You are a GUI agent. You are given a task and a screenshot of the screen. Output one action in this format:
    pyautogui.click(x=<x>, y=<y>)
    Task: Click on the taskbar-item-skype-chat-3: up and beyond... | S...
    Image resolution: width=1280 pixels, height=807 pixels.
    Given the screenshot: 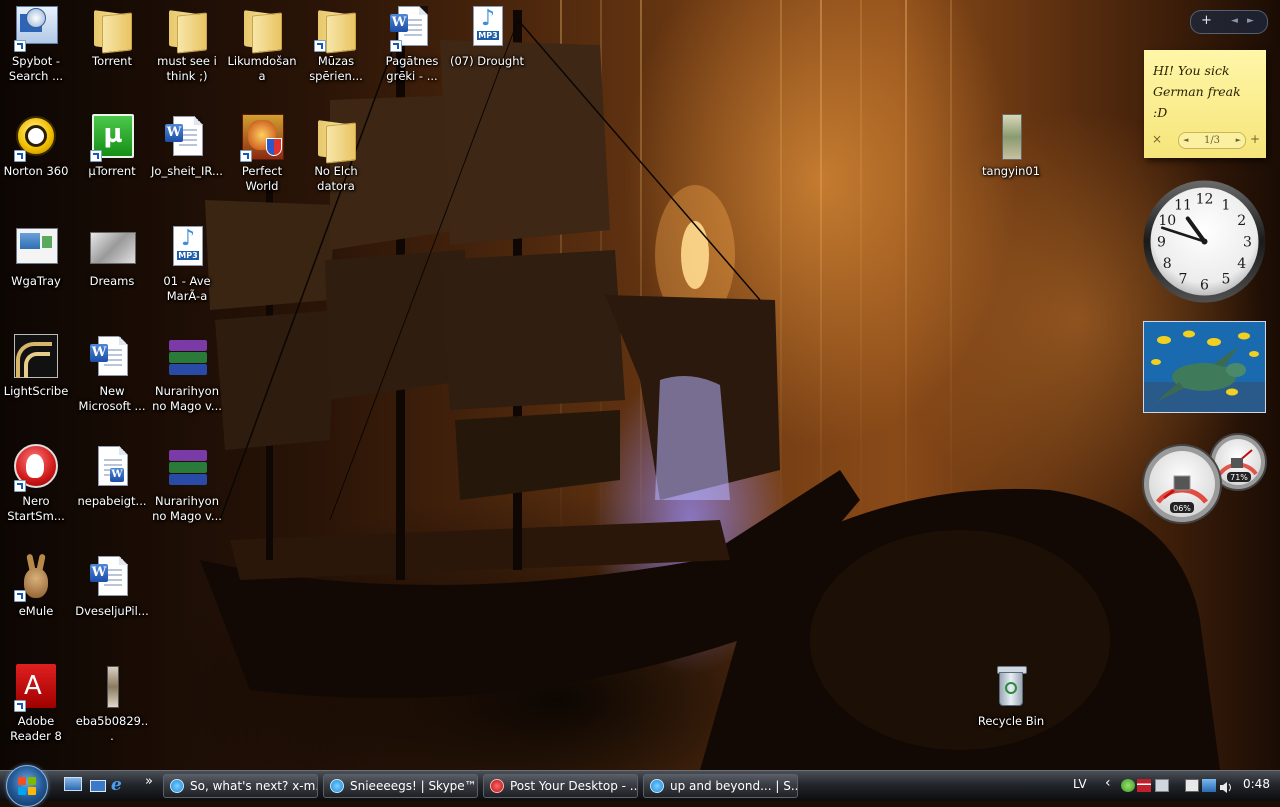 What is the action you would take?
    pyautogui.click(x=720, y=786)
    